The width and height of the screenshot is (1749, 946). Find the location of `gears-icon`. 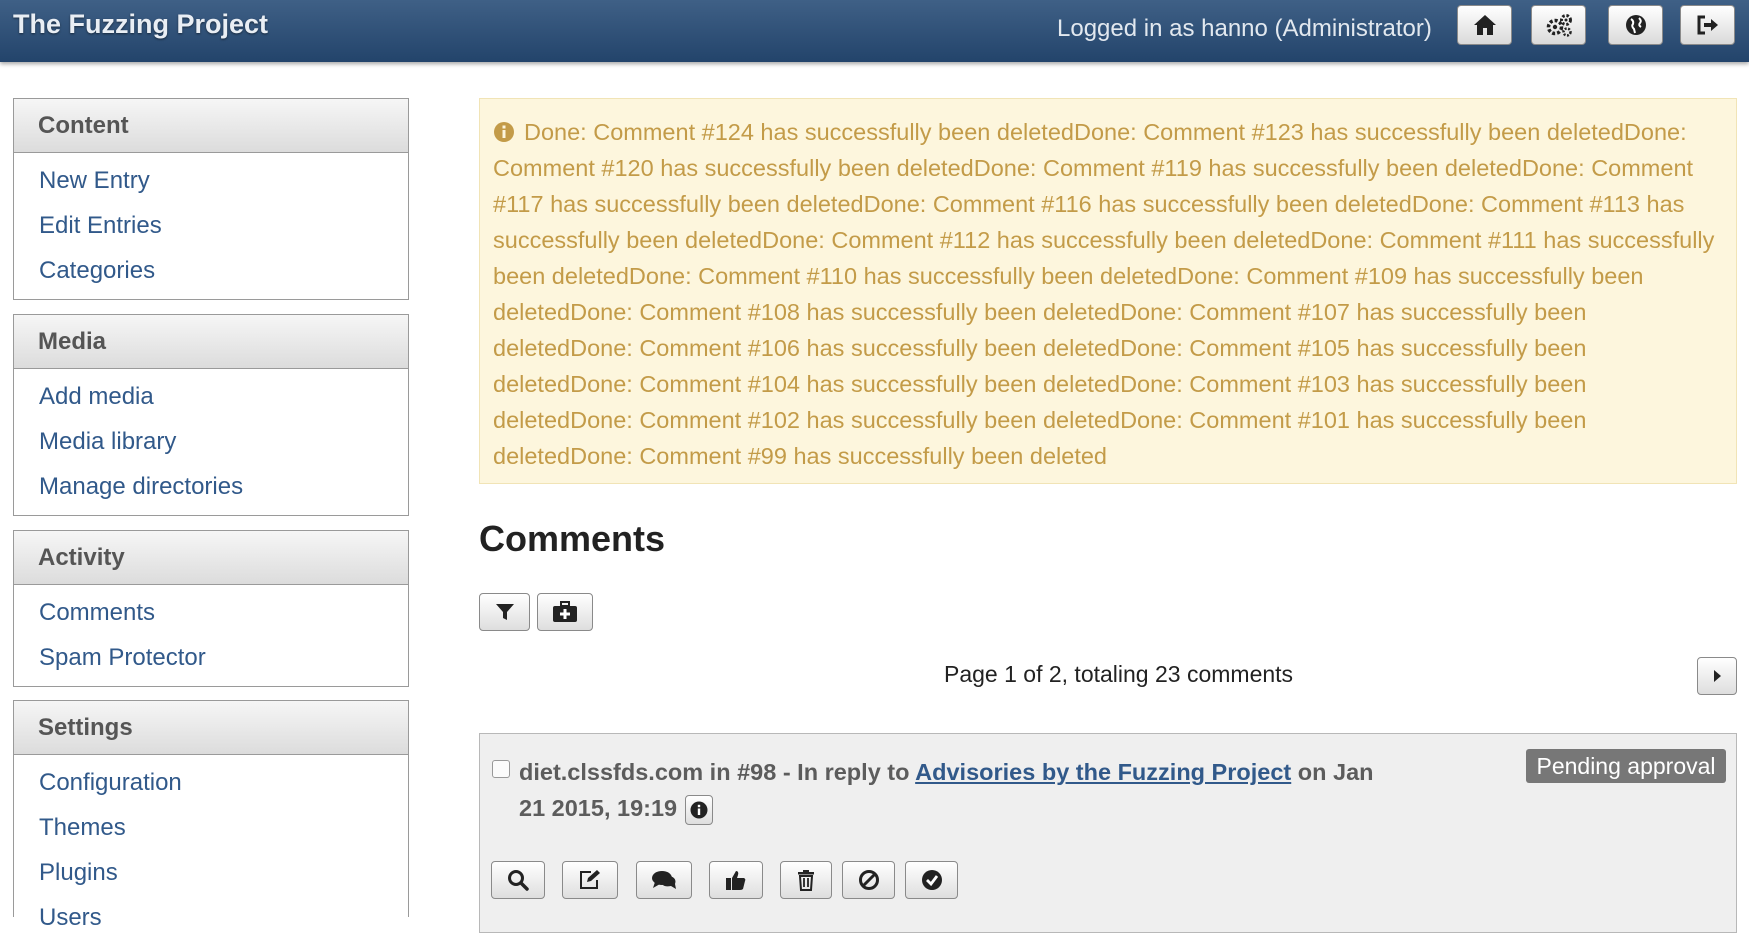

gears-icon is located at coordinates (1559, 25).